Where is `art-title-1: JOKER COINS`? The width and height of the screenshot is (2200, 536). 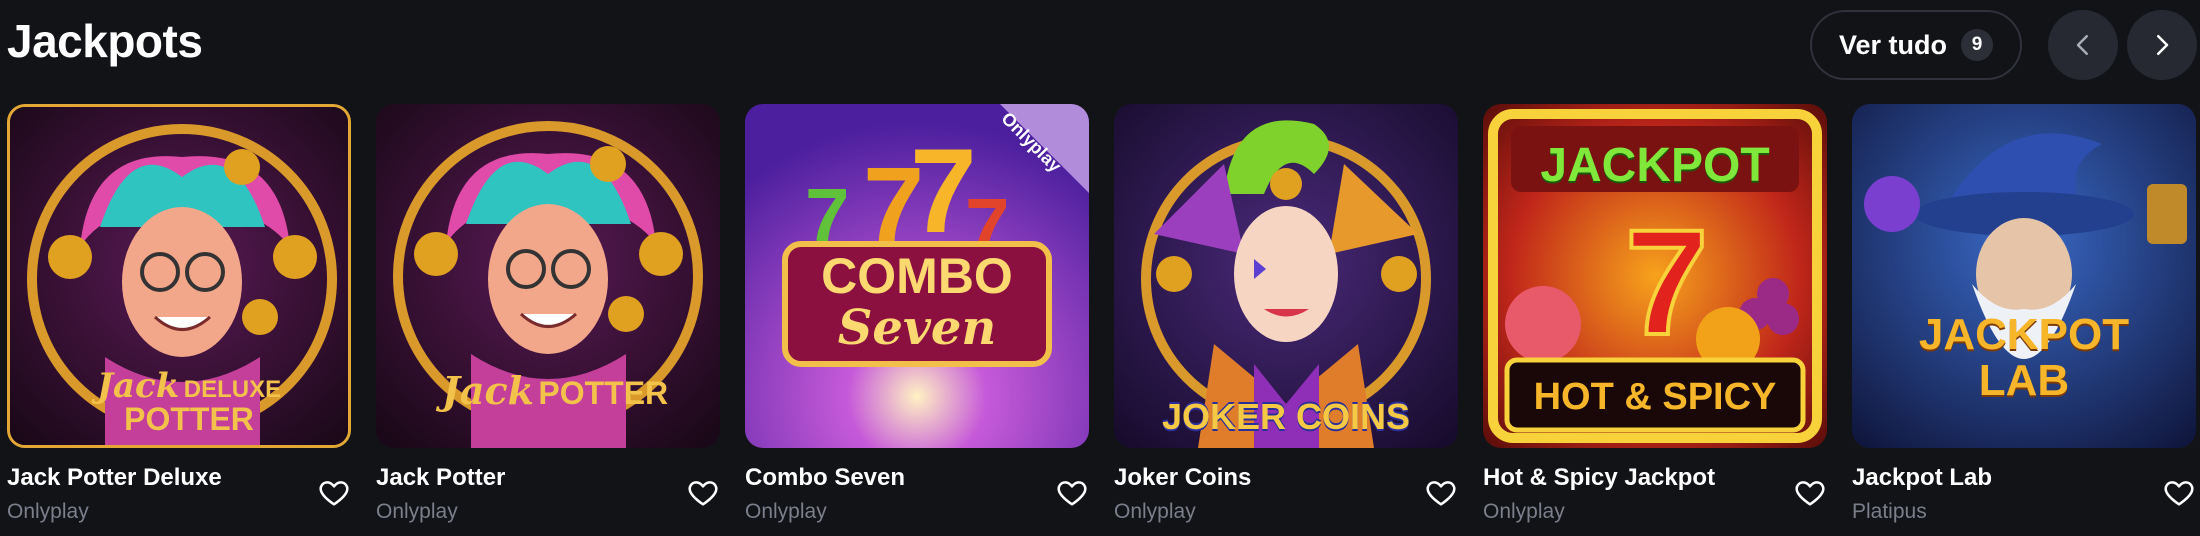
art-title-1: JOKER COINS is located at coordinates (1286, 416).